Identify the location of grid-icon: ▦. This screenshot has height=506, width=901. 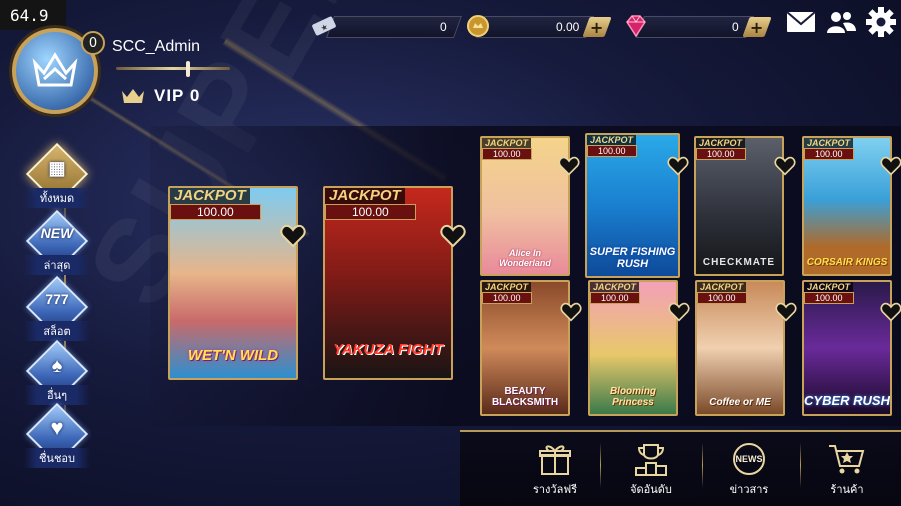
(57, 168).